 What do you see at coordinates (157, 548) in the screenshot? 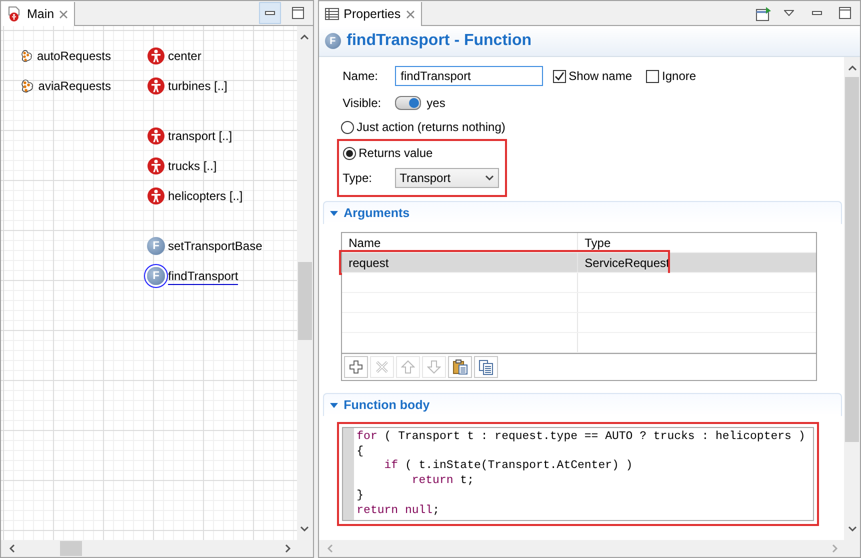
I see `horizontal-scrollbar` at bounding box center [157, 548].